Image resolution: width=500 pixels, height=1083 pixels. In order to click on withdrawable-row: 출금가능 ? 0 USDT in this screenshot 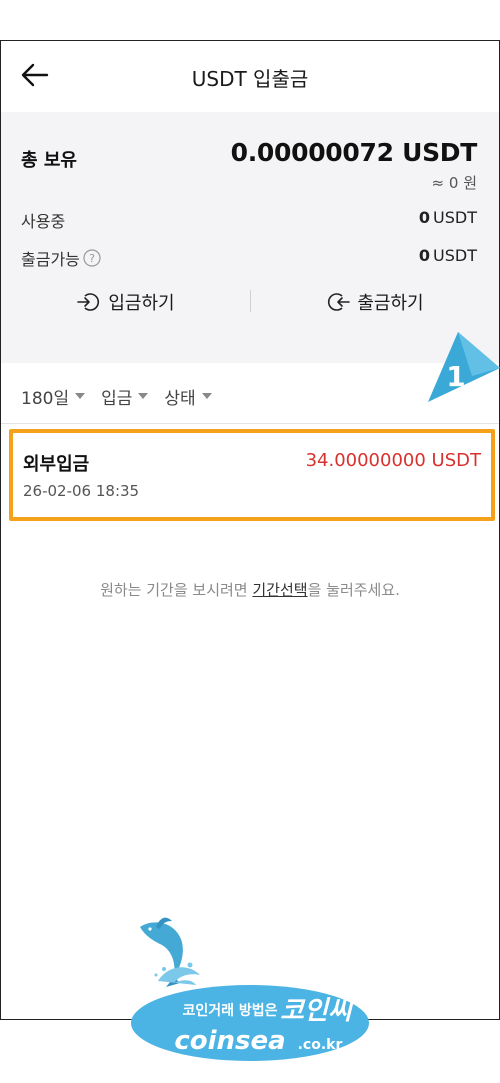, I will do `click(249, 258)`.